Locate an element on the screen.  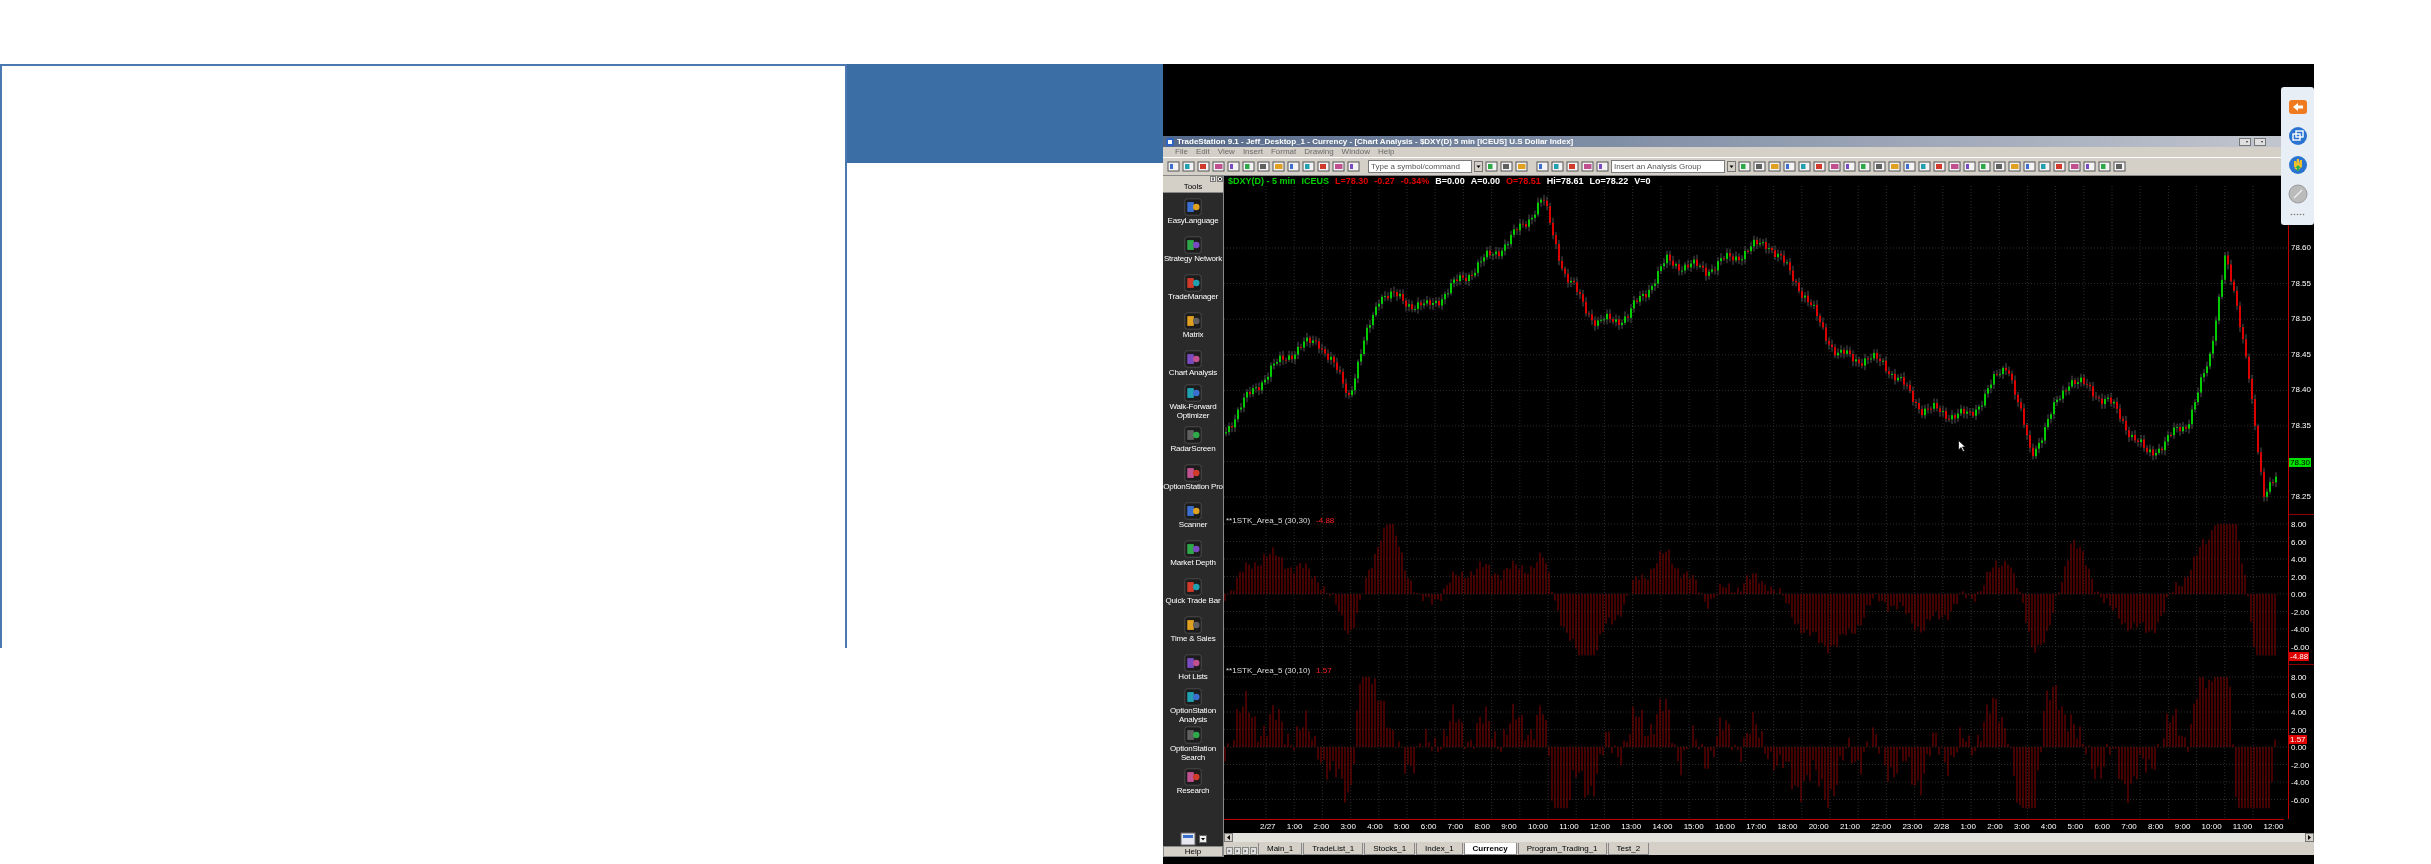
menu-item: Insert is located at coordinates (1252, 152).